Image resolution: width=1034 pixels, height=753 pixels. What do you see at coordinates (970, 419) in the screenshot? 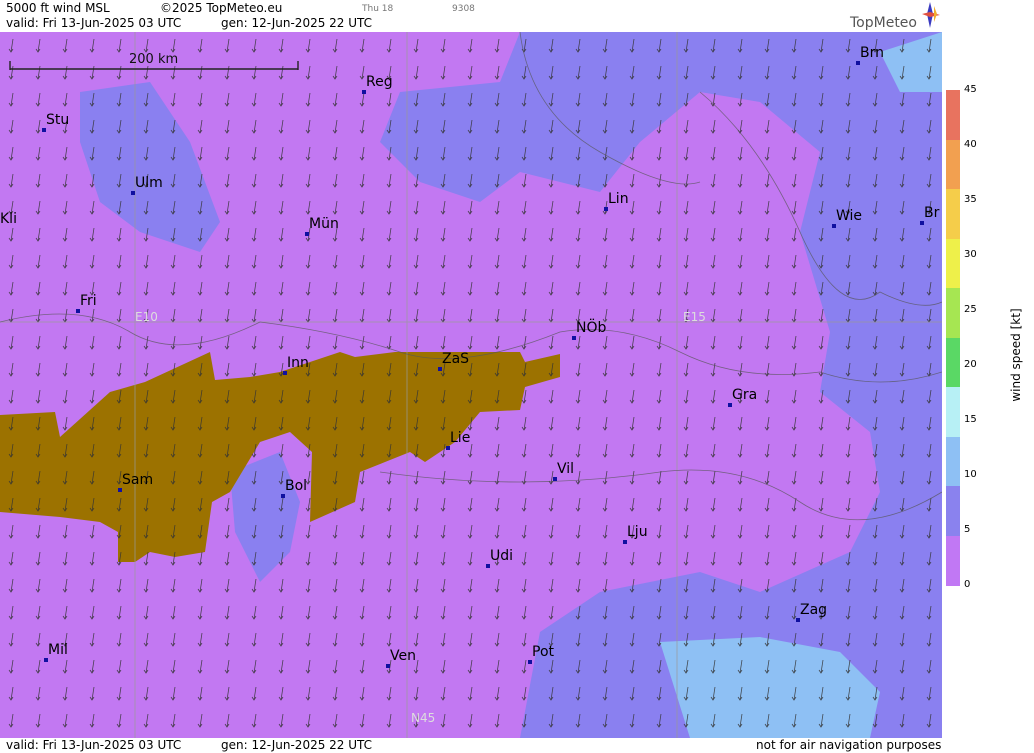
I see `legend-tick-label: 15` at bounding box center [970, 419].